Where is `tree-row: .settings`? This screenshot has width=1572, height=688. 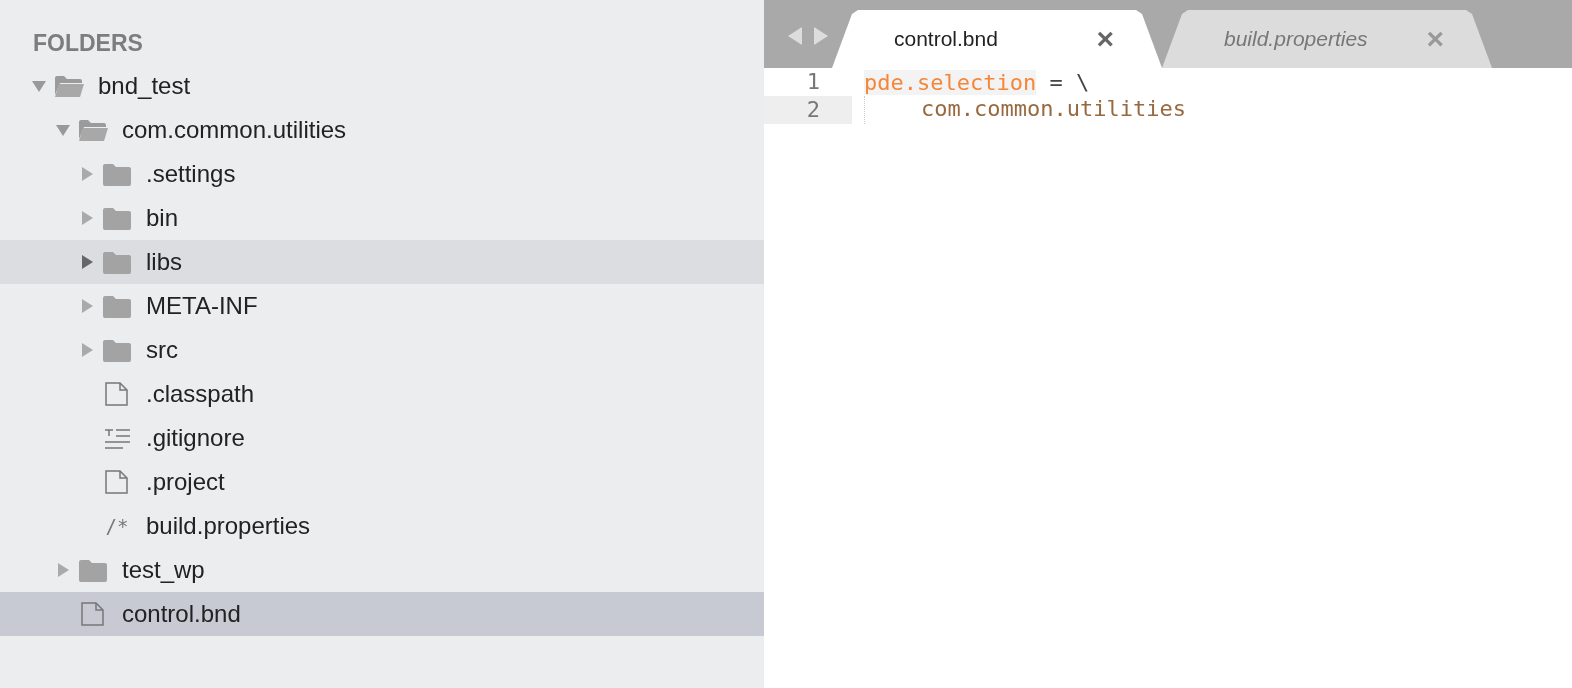 tree-row: .settings is located at coordinates (382, 174).